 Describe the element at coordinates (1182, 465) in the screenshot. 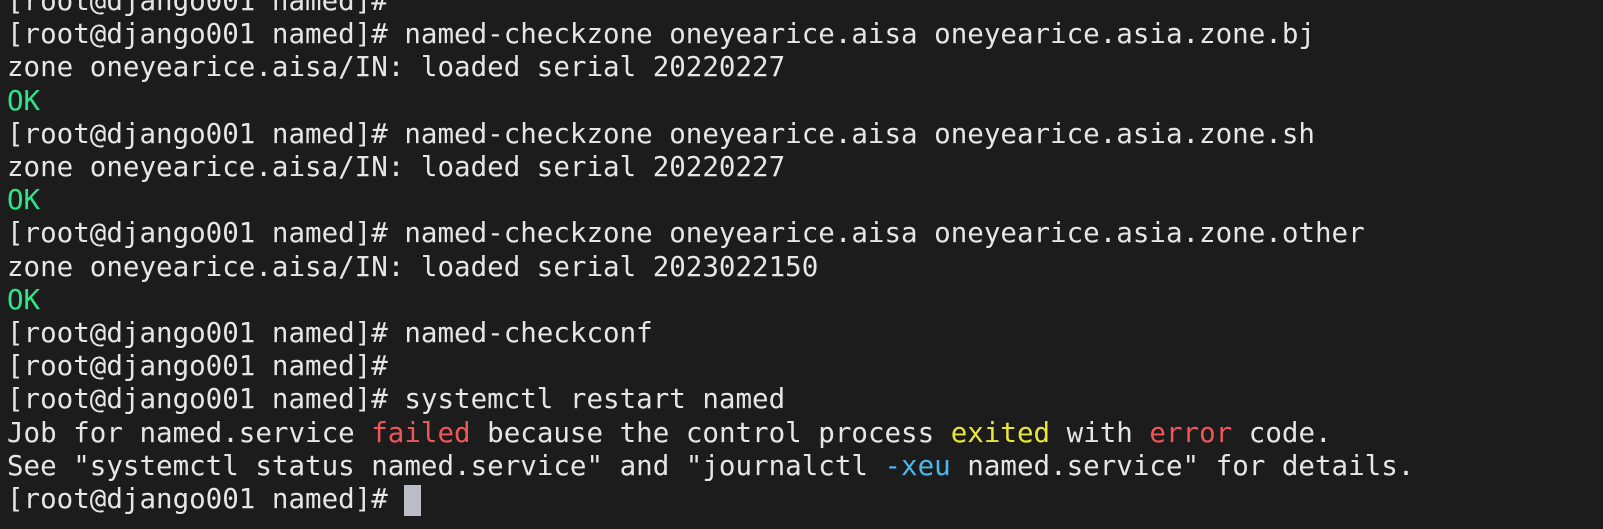

I see `terminal-text: named.service" for details.` at that location.